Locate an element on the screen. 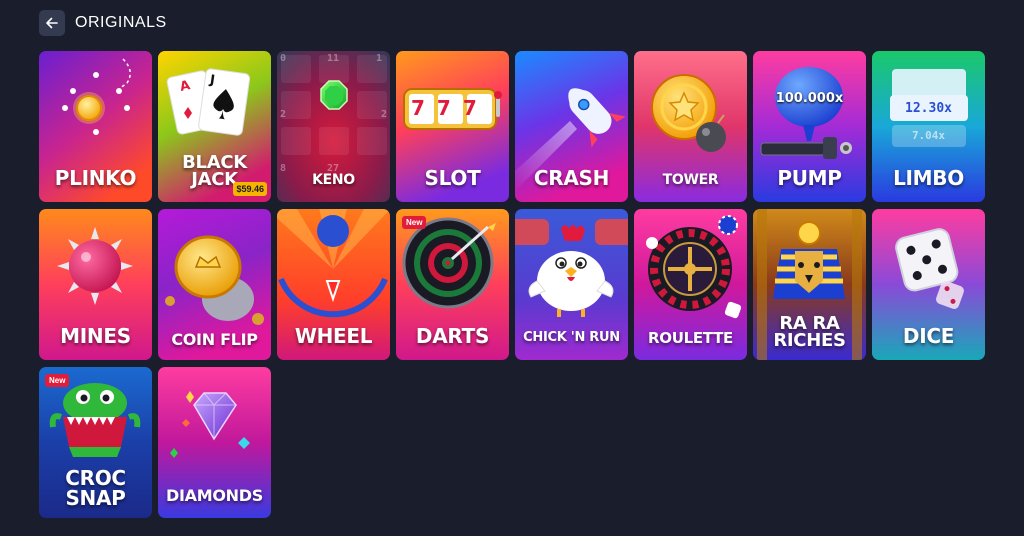 This screenshot has width=1024, height=536. page-title: ORIGINALS is located at coordinates (121, 22).